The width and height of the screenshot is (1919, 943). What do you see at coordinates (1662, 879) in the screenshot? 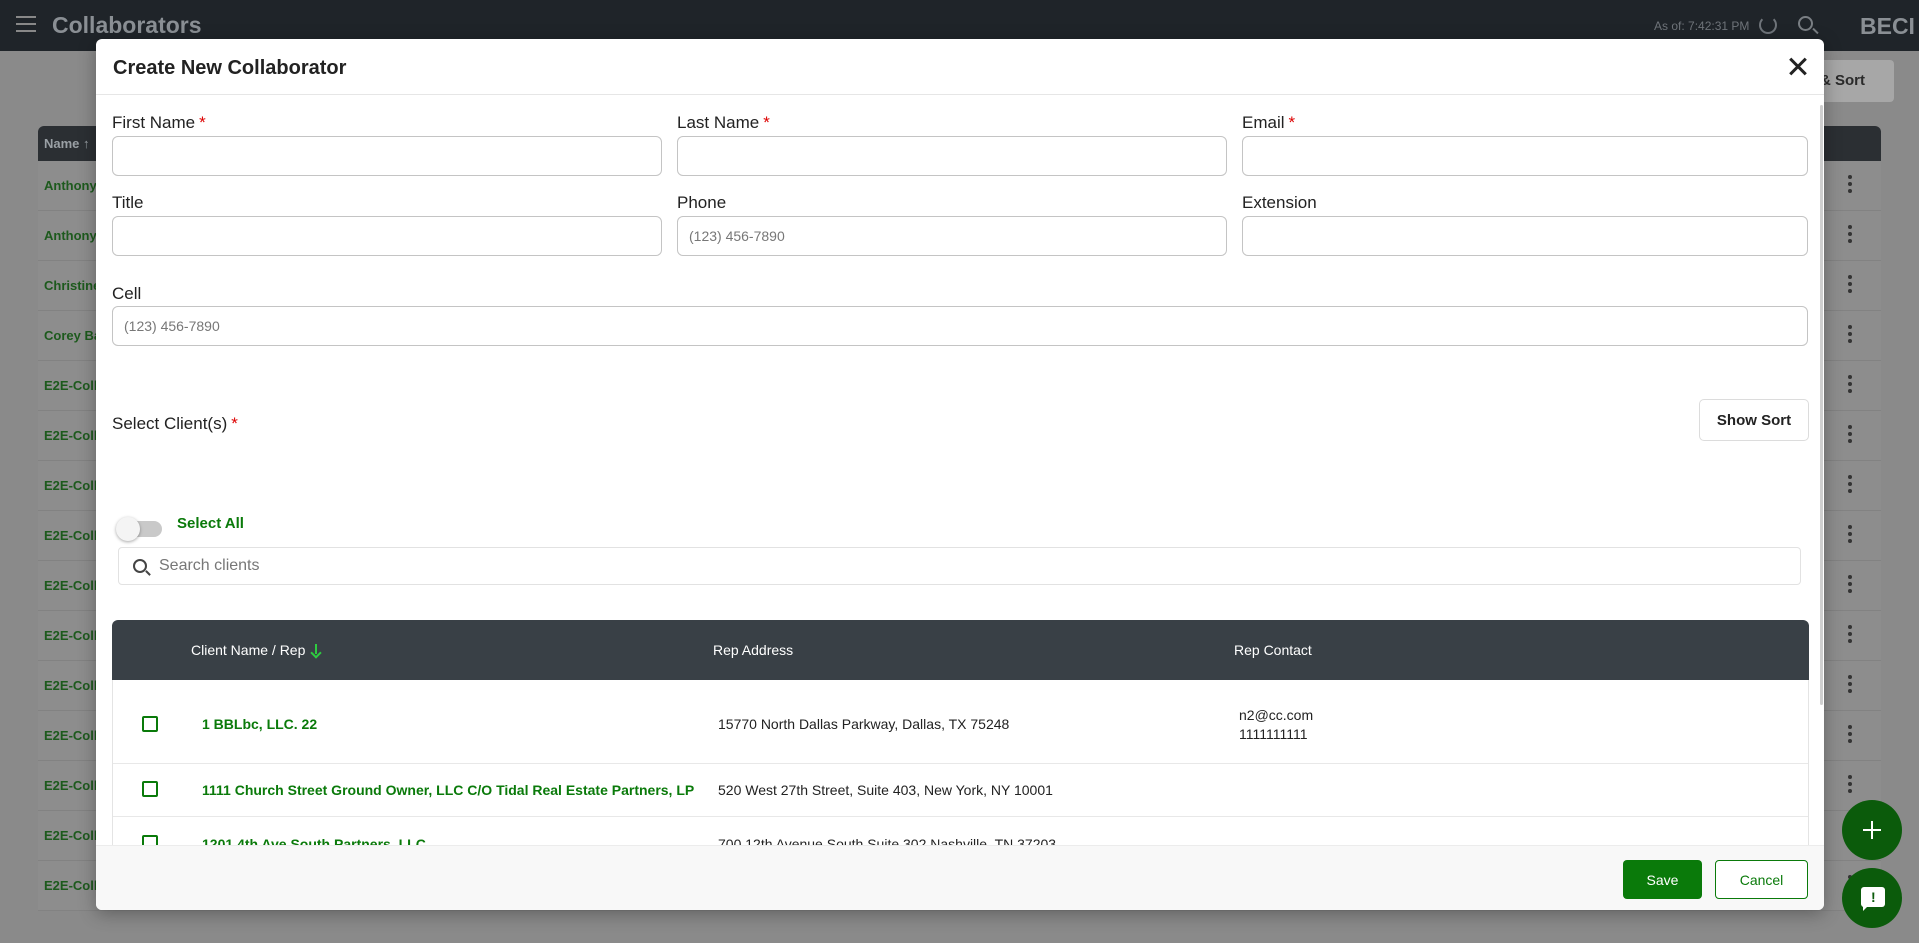
I see `save-button: Save` at bounding box center [1662, 879].